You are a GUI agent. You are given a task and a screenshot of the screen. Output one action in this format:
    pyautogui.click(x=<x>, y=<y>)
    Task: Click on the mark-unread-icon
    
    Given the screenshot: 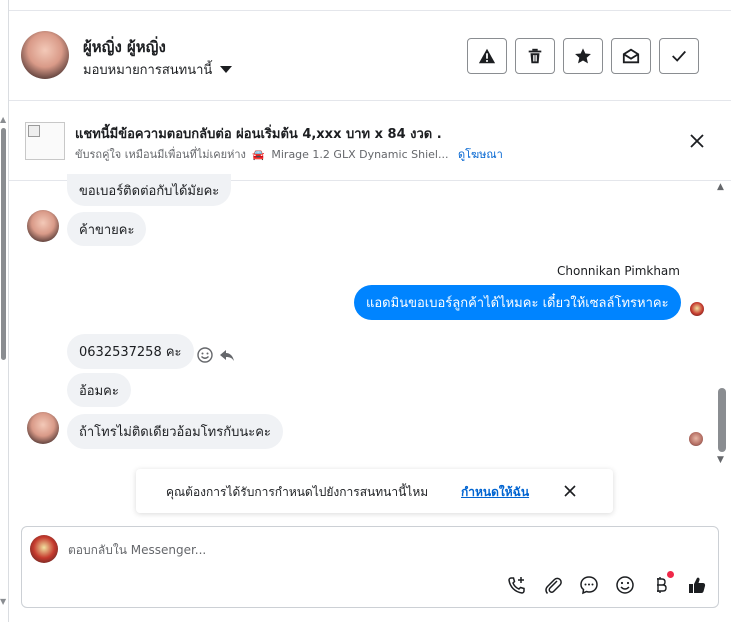 What is the action you would take?
    pyautogui.click(x=631, y=56)
    